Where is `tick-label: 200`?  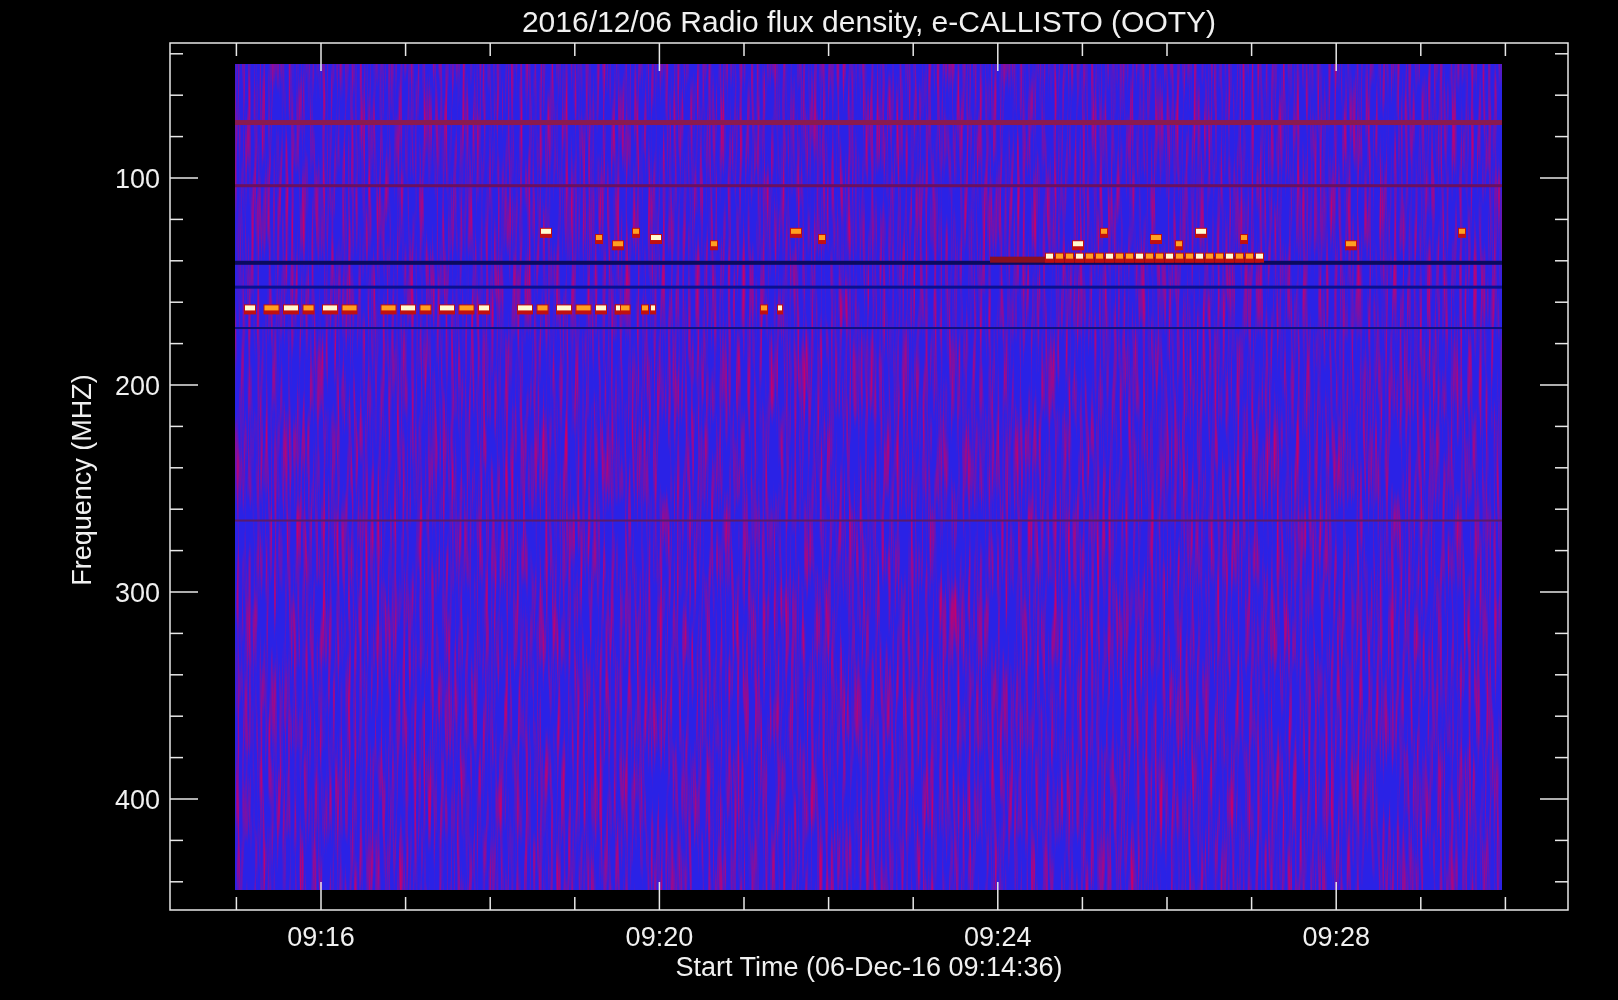 tick-label: 200 is located at coordinates (137, 386).